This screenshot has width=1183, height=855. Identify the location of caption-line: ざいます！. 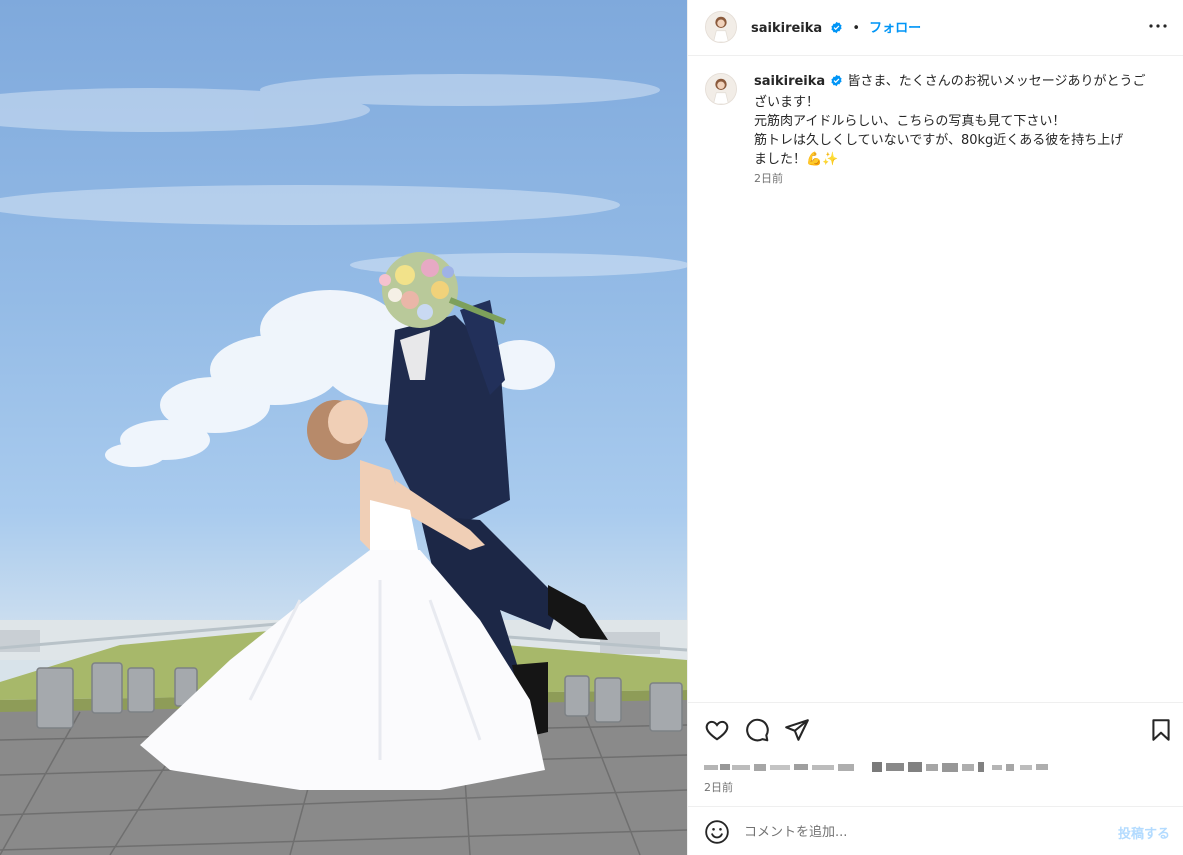
(787, 102).